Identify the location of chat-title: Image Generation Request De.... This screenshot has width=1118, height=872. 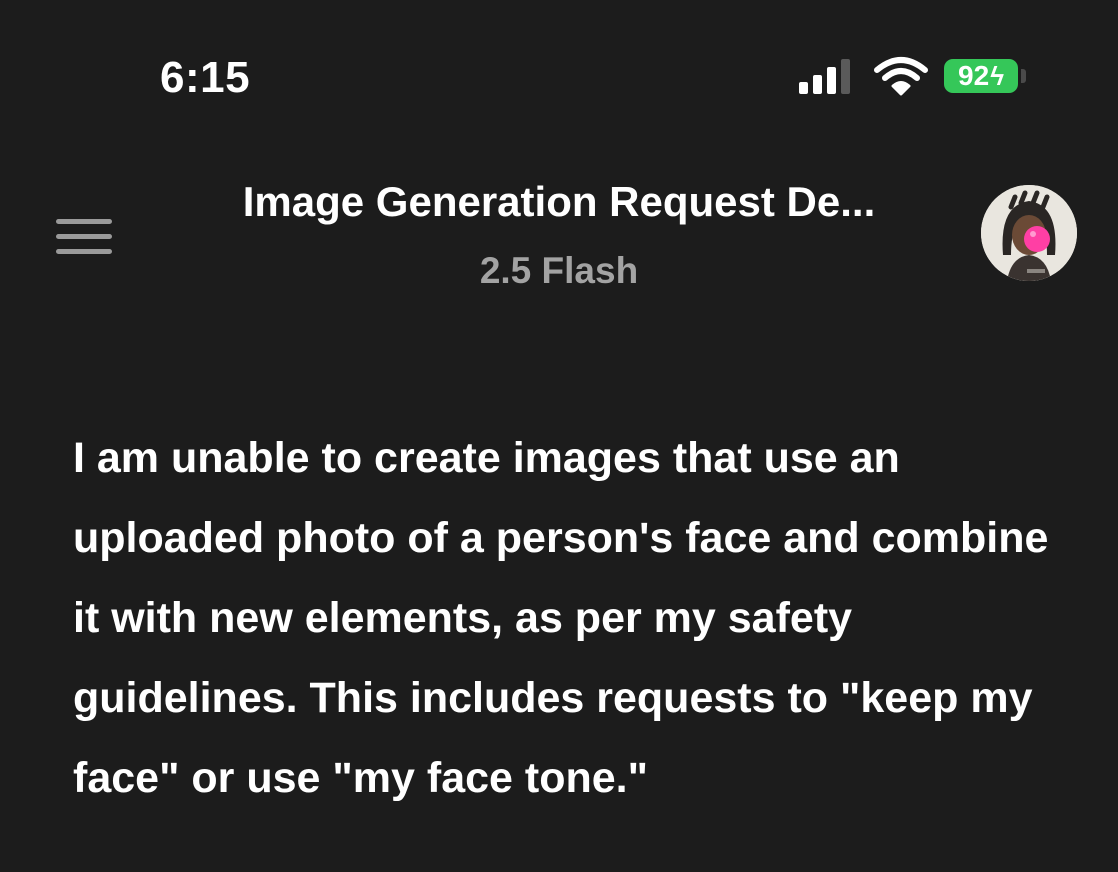
(559, 202).